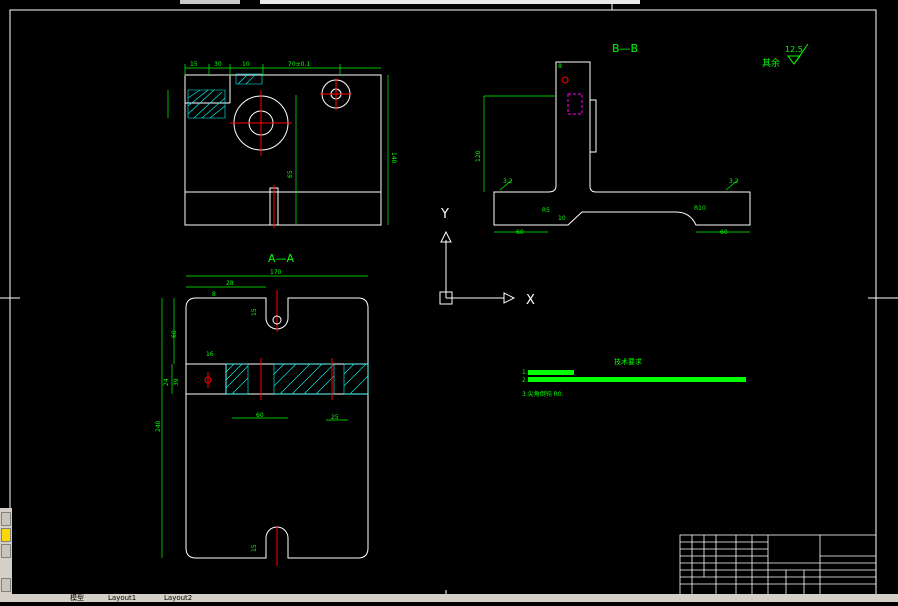 This screenshot has height=606, width=898. I want to click on bb-view, so click(622, 143).